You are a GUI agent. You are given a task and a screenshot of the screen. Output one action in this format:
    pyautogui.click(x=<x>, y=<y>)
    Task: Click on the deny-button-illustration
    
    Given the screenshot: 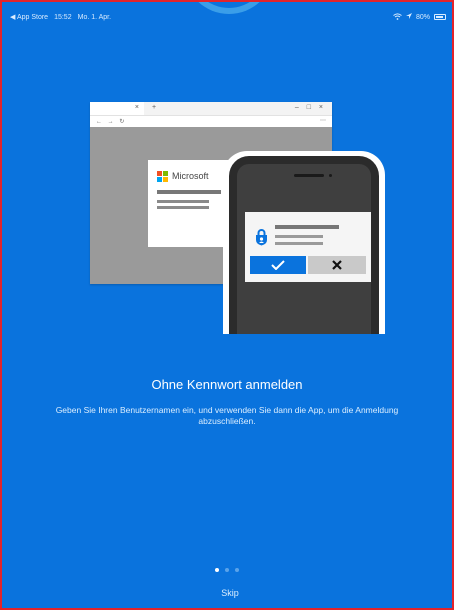 What is the action you would take?
    pyautogui.click(x=337, y=265)
    